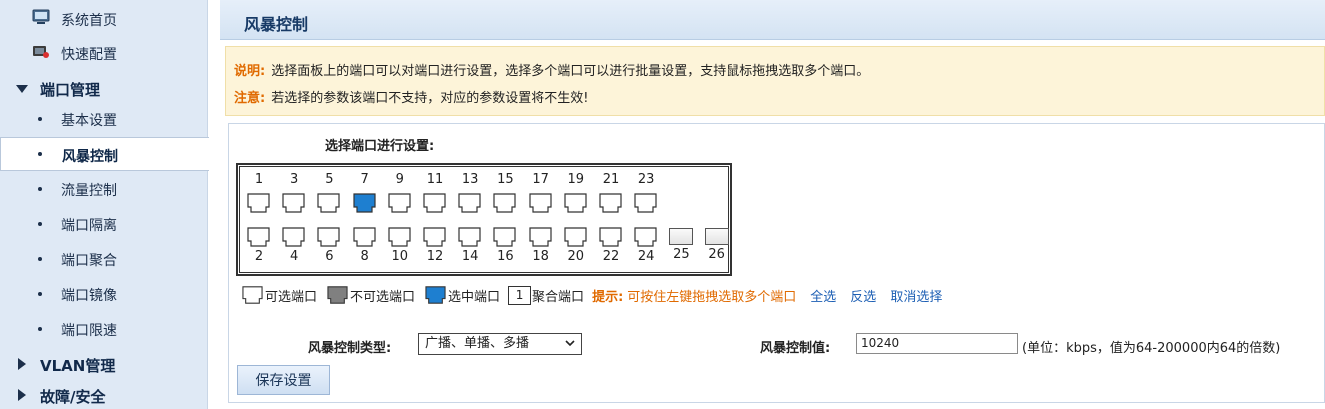  Describe the element at coordinates (558, 297) in the screenshot. I see `legend-aggregated-label: 聚合端口` at that location.